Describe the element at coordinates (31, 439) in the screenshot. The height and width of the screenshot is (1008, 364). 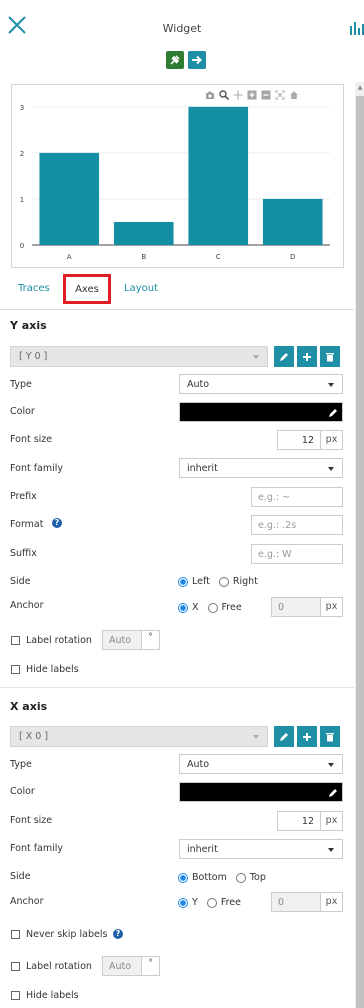
I see `y-fontsize-label: Font size` at that location.